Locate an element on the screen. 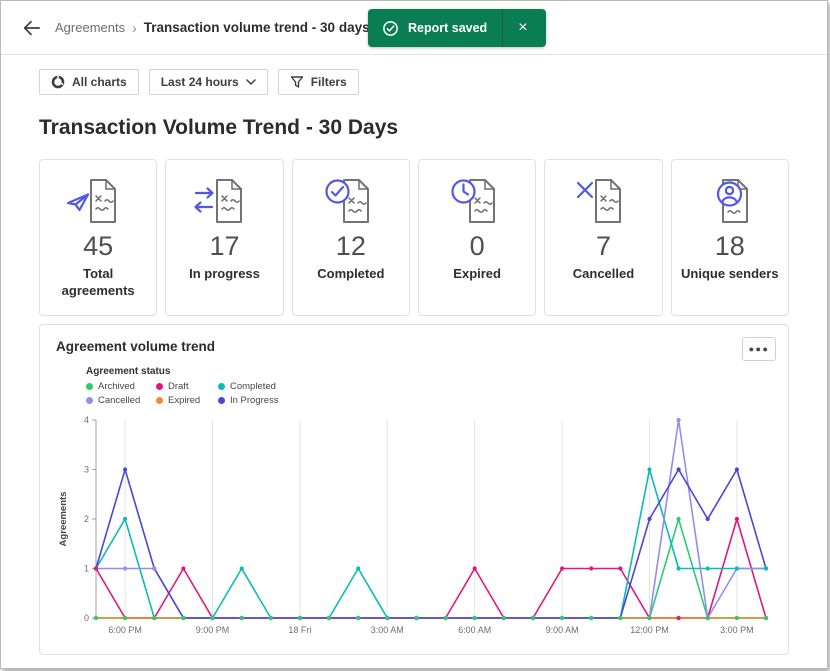 The width and height of the screenshot is (830, 671). stat-card-completed: 12 Completed is located at coordinates (350, 237).